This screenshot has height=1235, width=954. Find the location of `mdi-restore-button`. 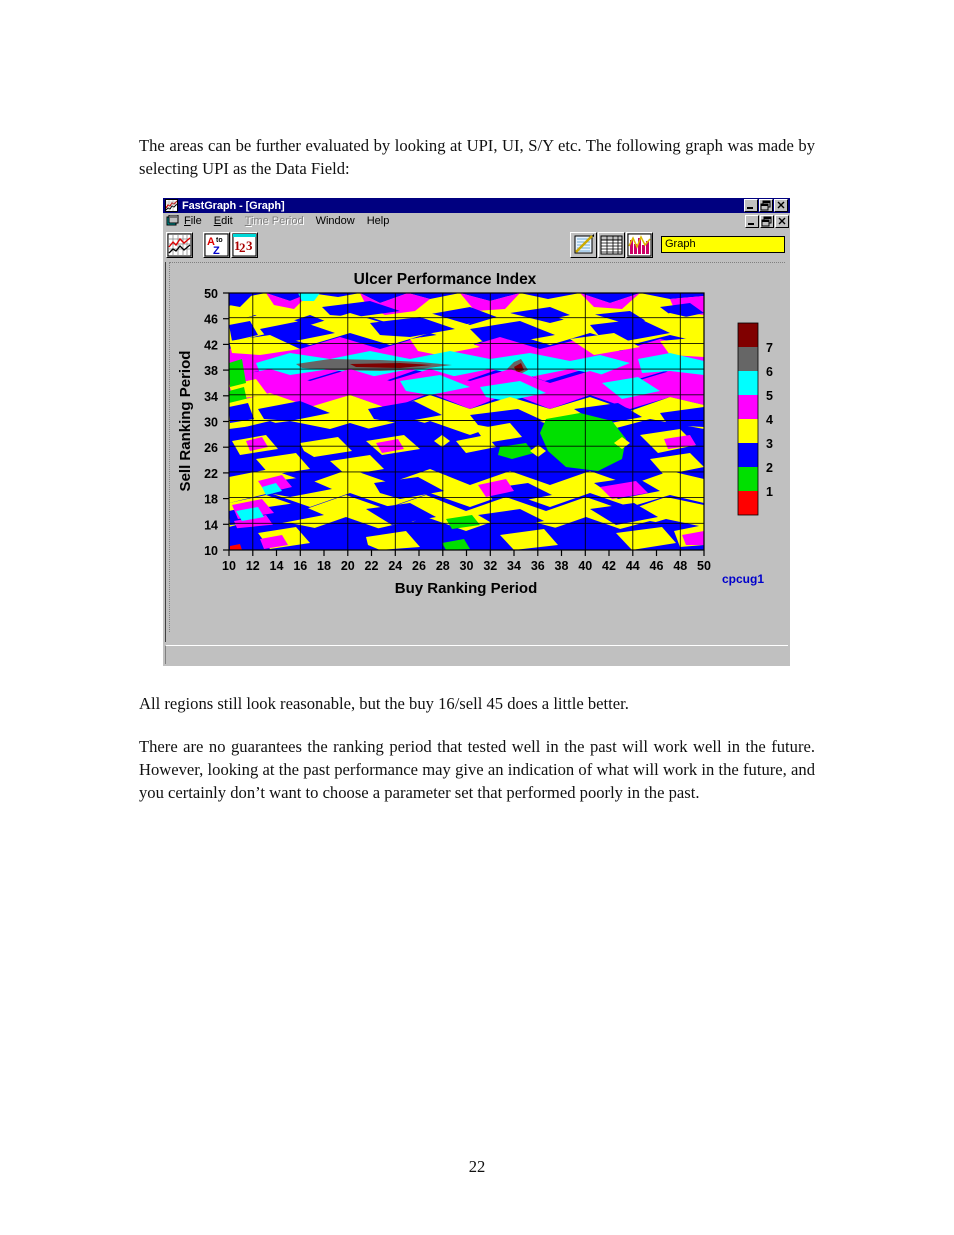

mdi-restore-button is located at coordinates (767, 221).